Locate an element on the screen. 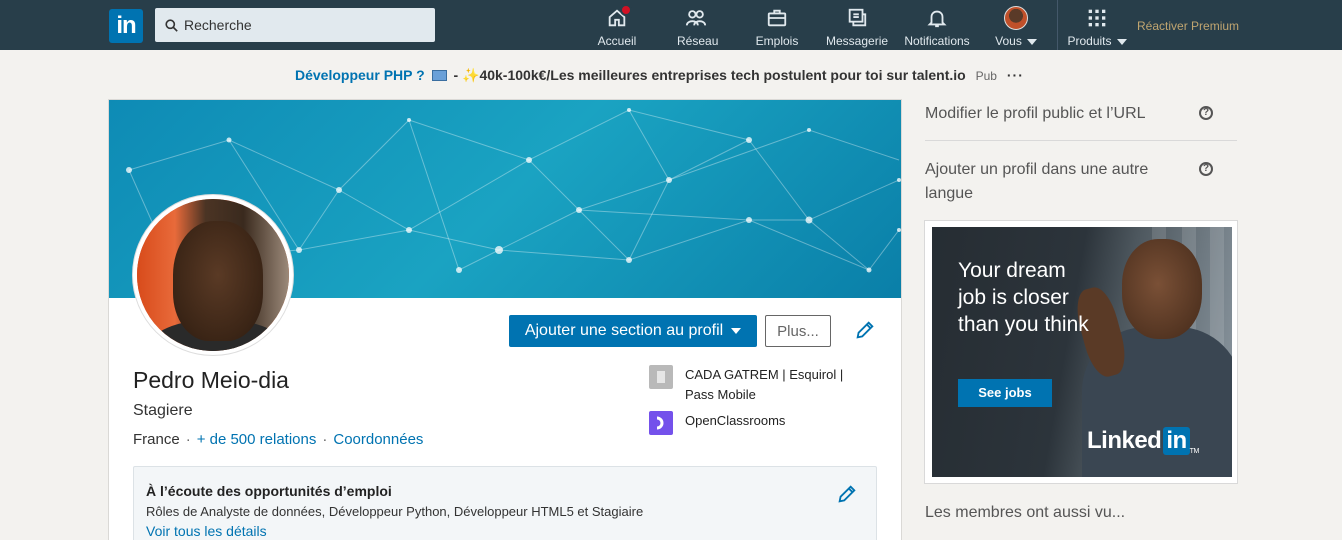 Image resolution: width=1342 pixels, height=540 pixels. ad-banner-title: Développeur PHP ? is located at coordinates (360, 75).